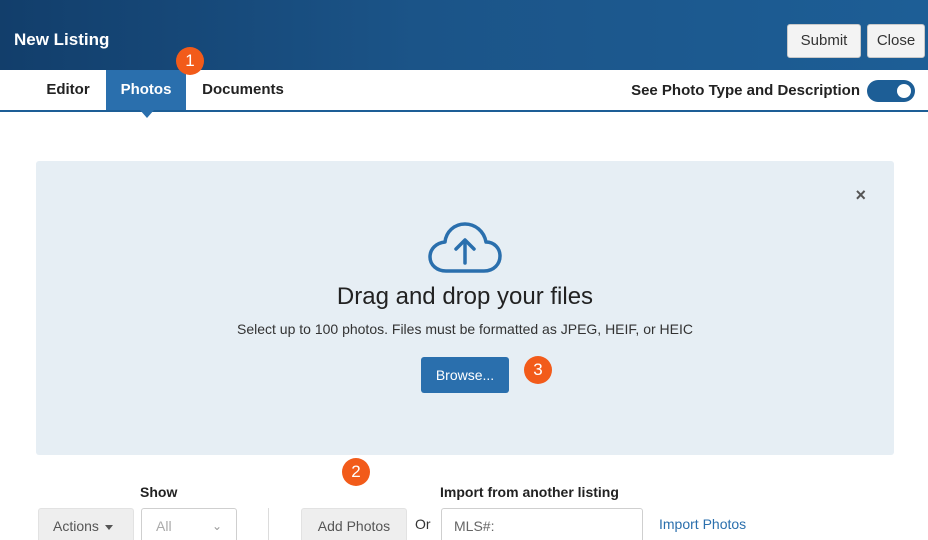 The image size is (928, 540). Describe the element at coordinates (164, 526) in the screenshot. I see `show-select-value: All` at that location.